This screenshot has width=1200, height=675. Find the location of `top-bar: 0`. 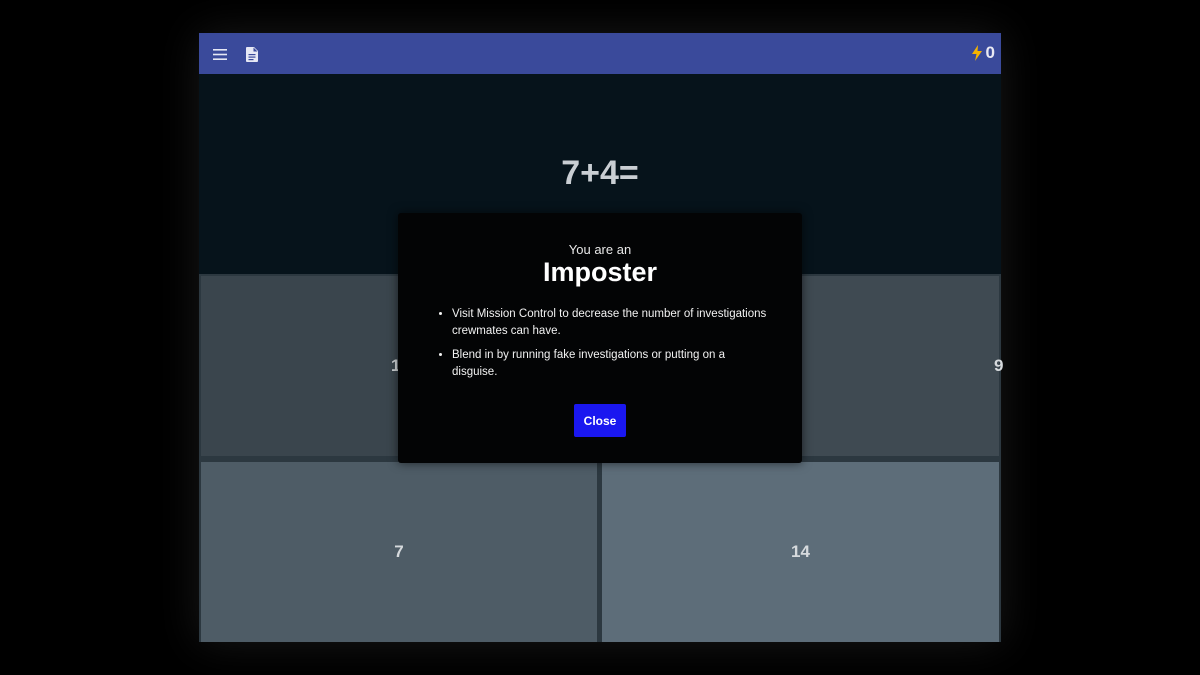

top-bar: 0 is located at coordinates (600, 53).